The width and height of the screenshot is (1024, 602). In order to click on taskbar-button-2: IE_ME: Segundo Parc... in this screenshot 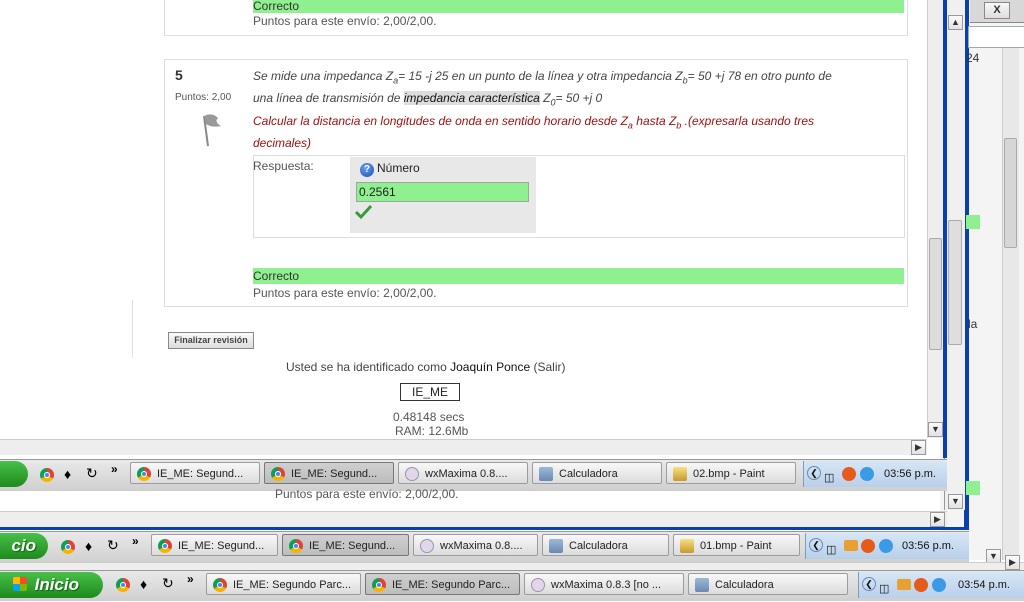, I will do `click(442, 584)`.